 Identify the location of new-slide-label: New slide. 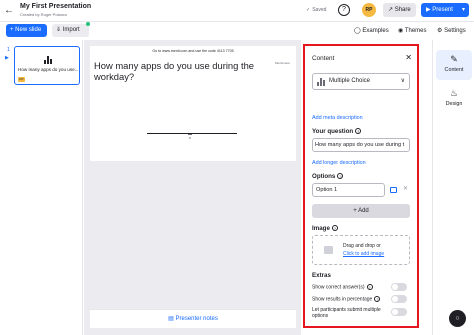
(28, 30).